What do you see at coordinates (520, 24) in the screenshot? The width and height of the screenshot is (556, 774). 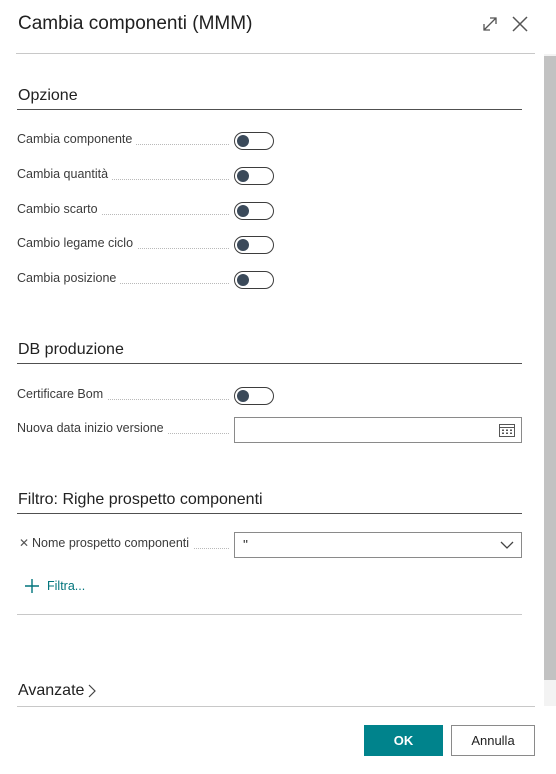 I see `close-icon` at bounding box center [520, 24].